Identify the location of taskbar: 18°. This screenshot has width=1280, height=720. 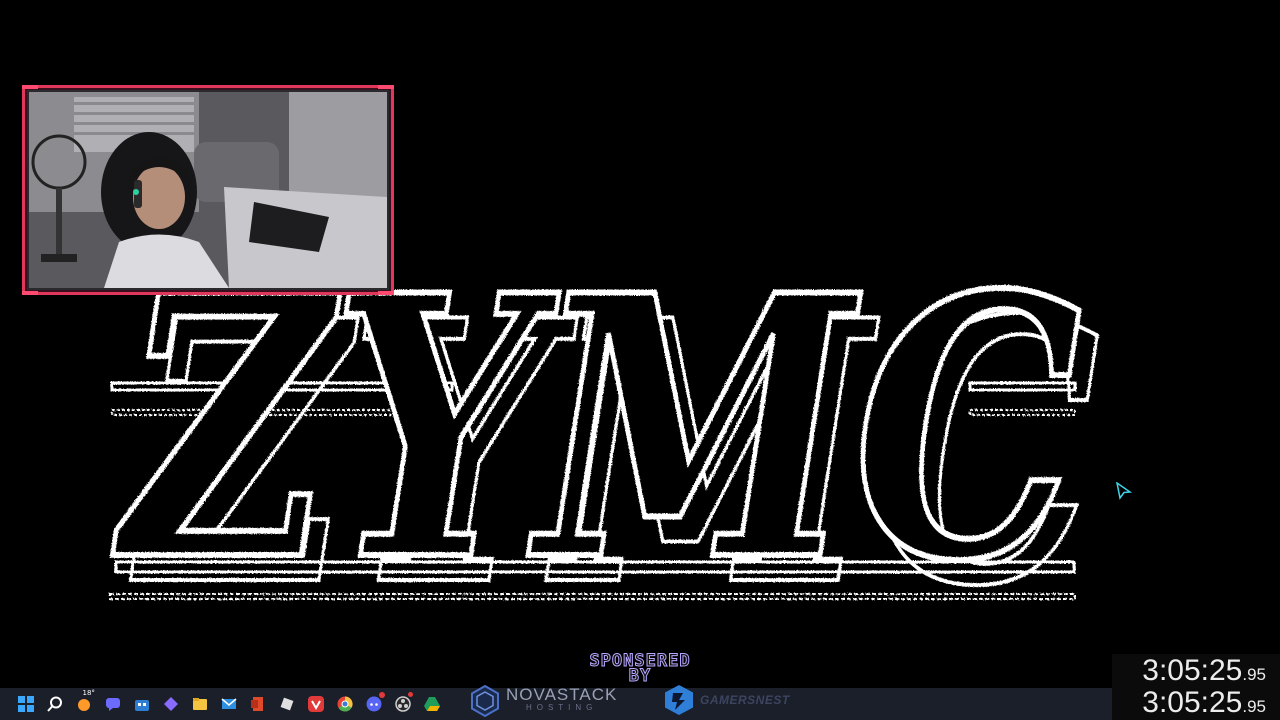
(640, 704).